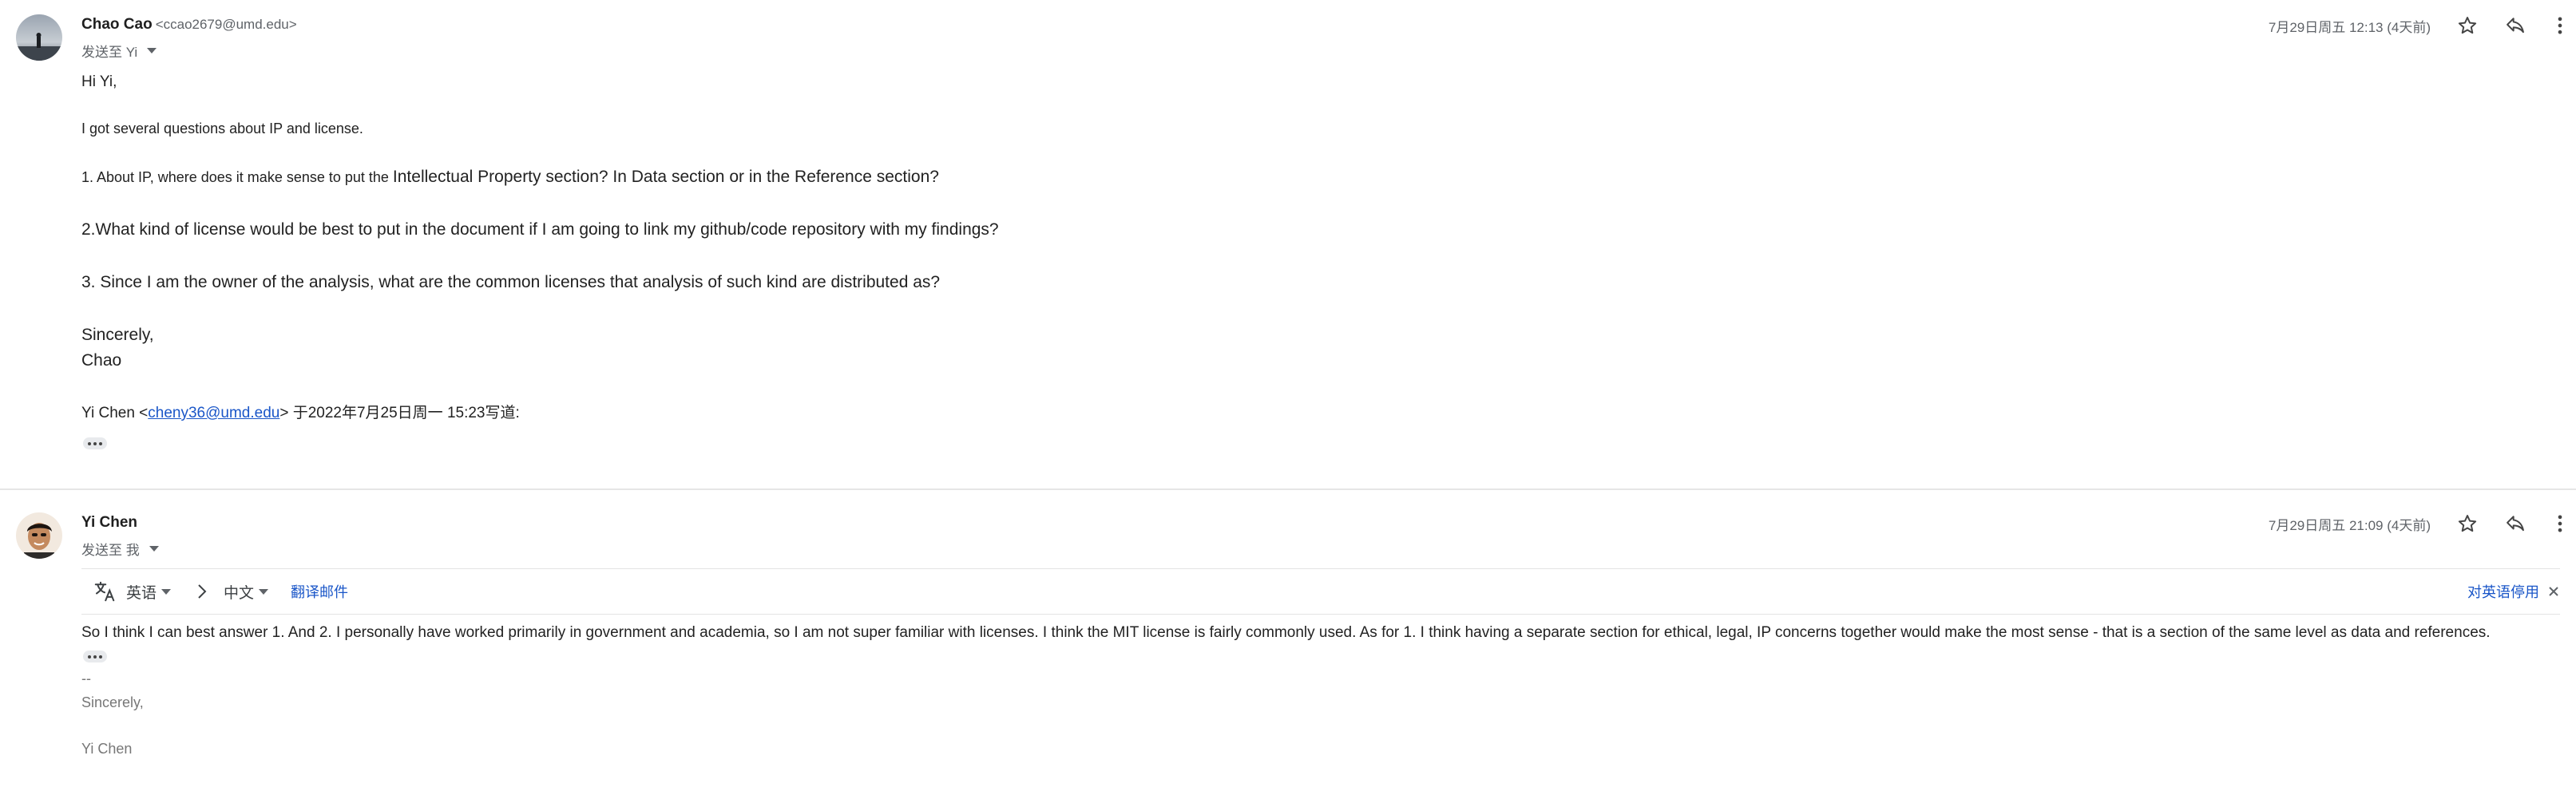 The height and width of the screenshot is (791, 2576). Describe the element at coordinates (101, 360) in the screenshot. I see `signature-name: Chao` at that location.